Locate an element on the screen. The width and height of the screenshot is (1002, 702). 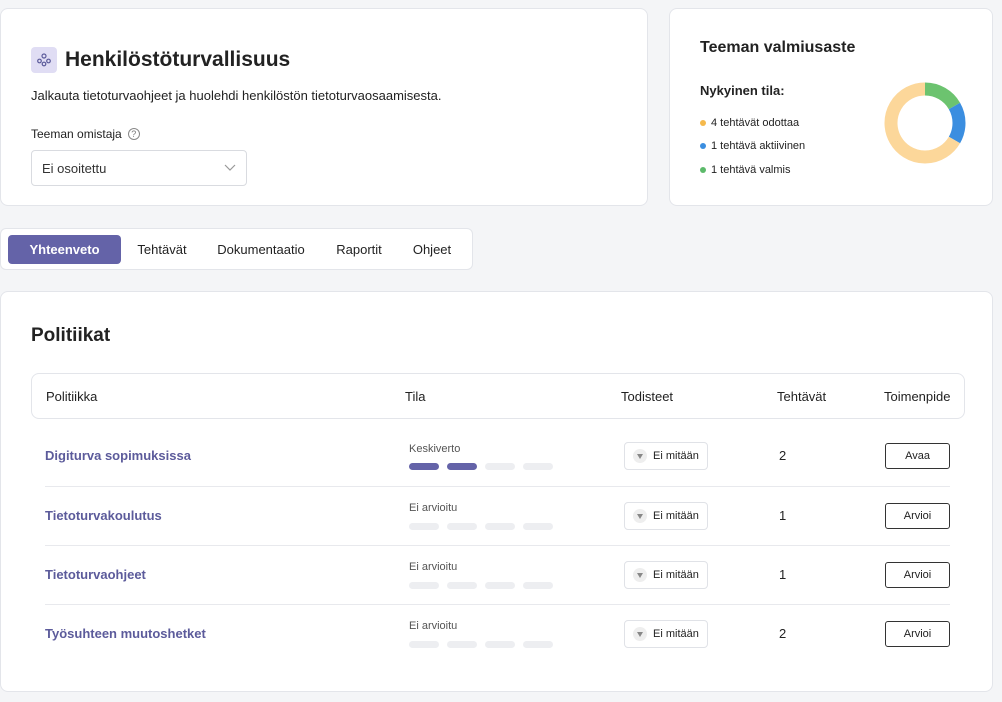
active-dot is located at coordinates (703, 146).